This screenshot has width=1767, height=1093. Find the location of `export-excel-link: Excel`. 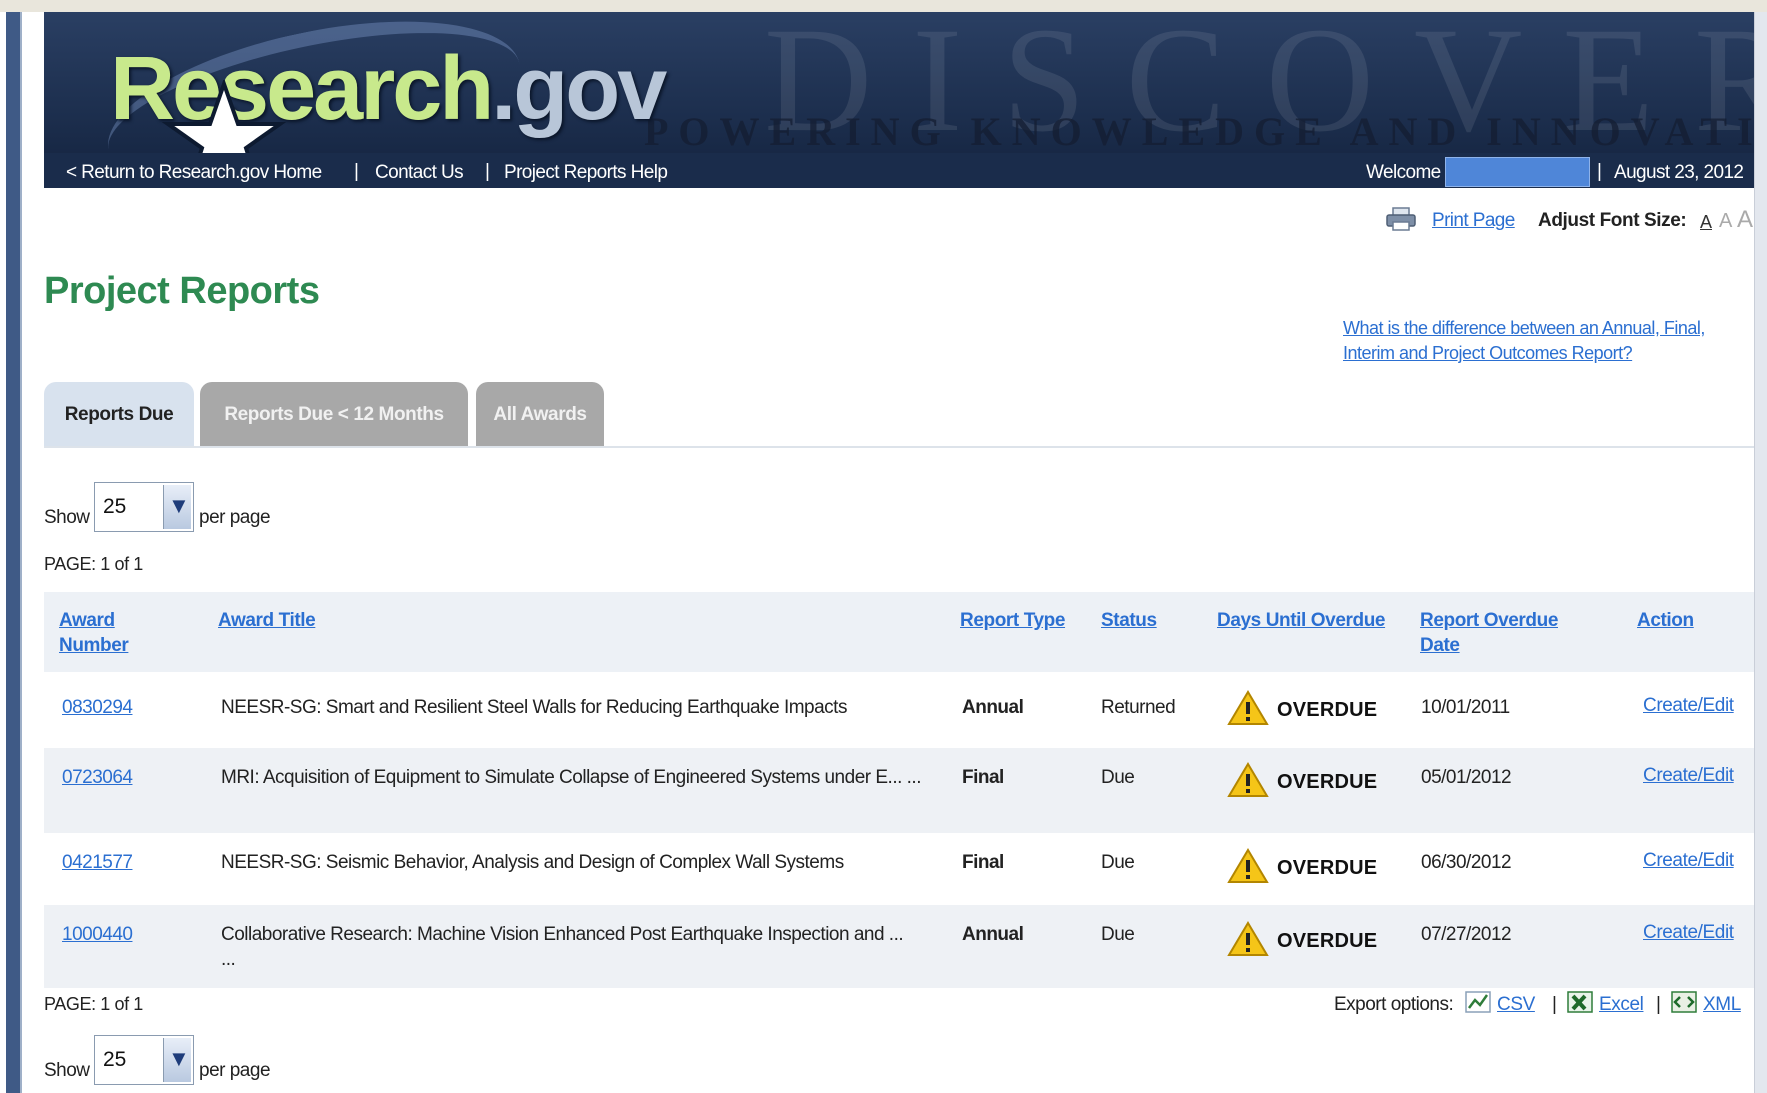

export-excel-link: Excel is located at coordinates (1621, 1005).